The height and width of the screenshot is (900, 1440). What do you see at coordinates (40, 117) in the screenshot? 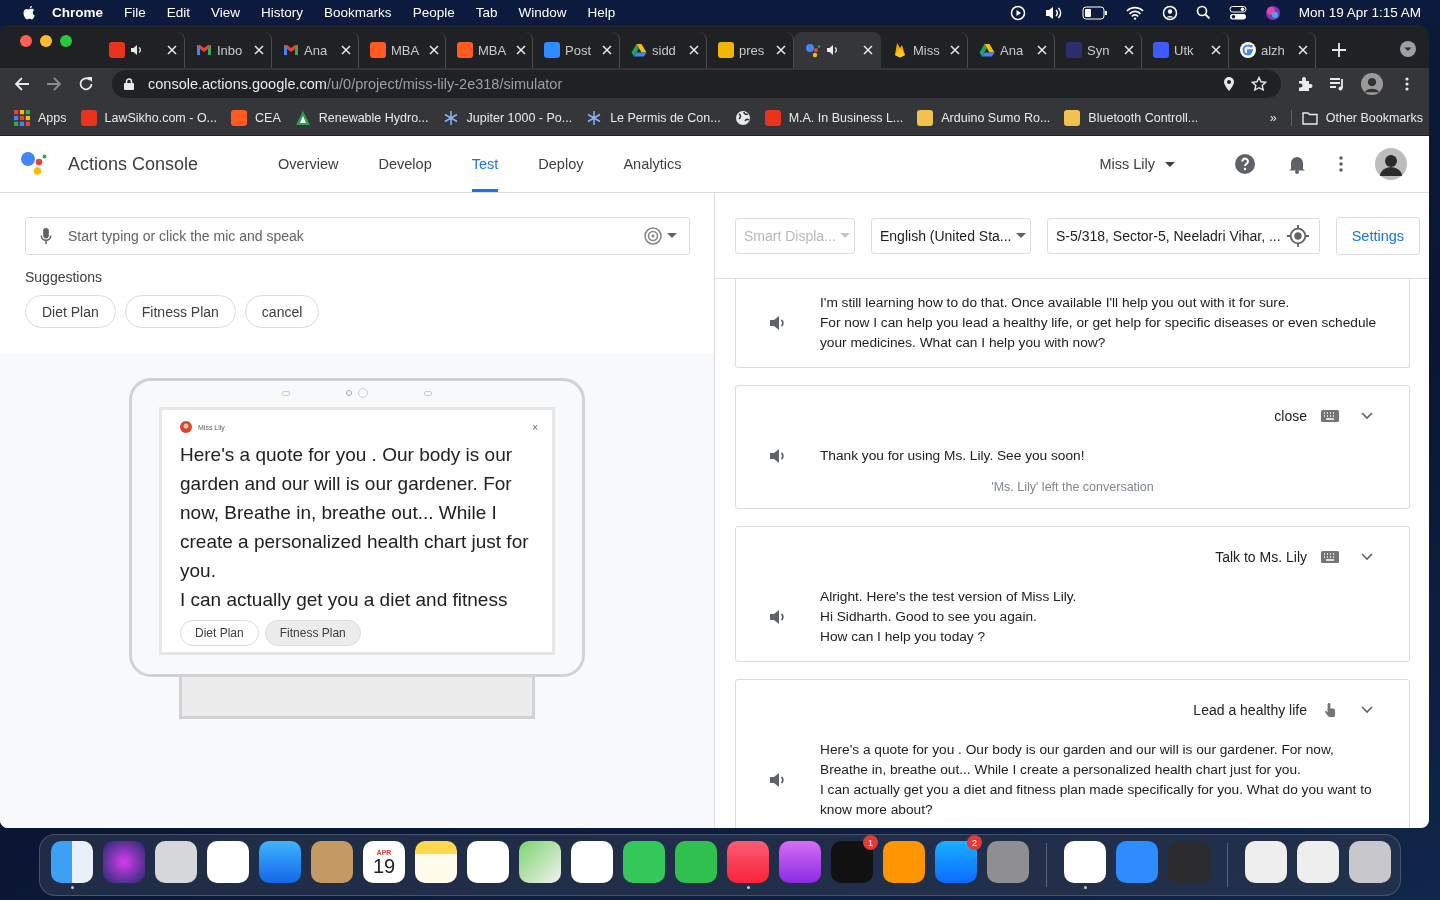
I see `bookmark: Apps` at bounding box center [40, 117].